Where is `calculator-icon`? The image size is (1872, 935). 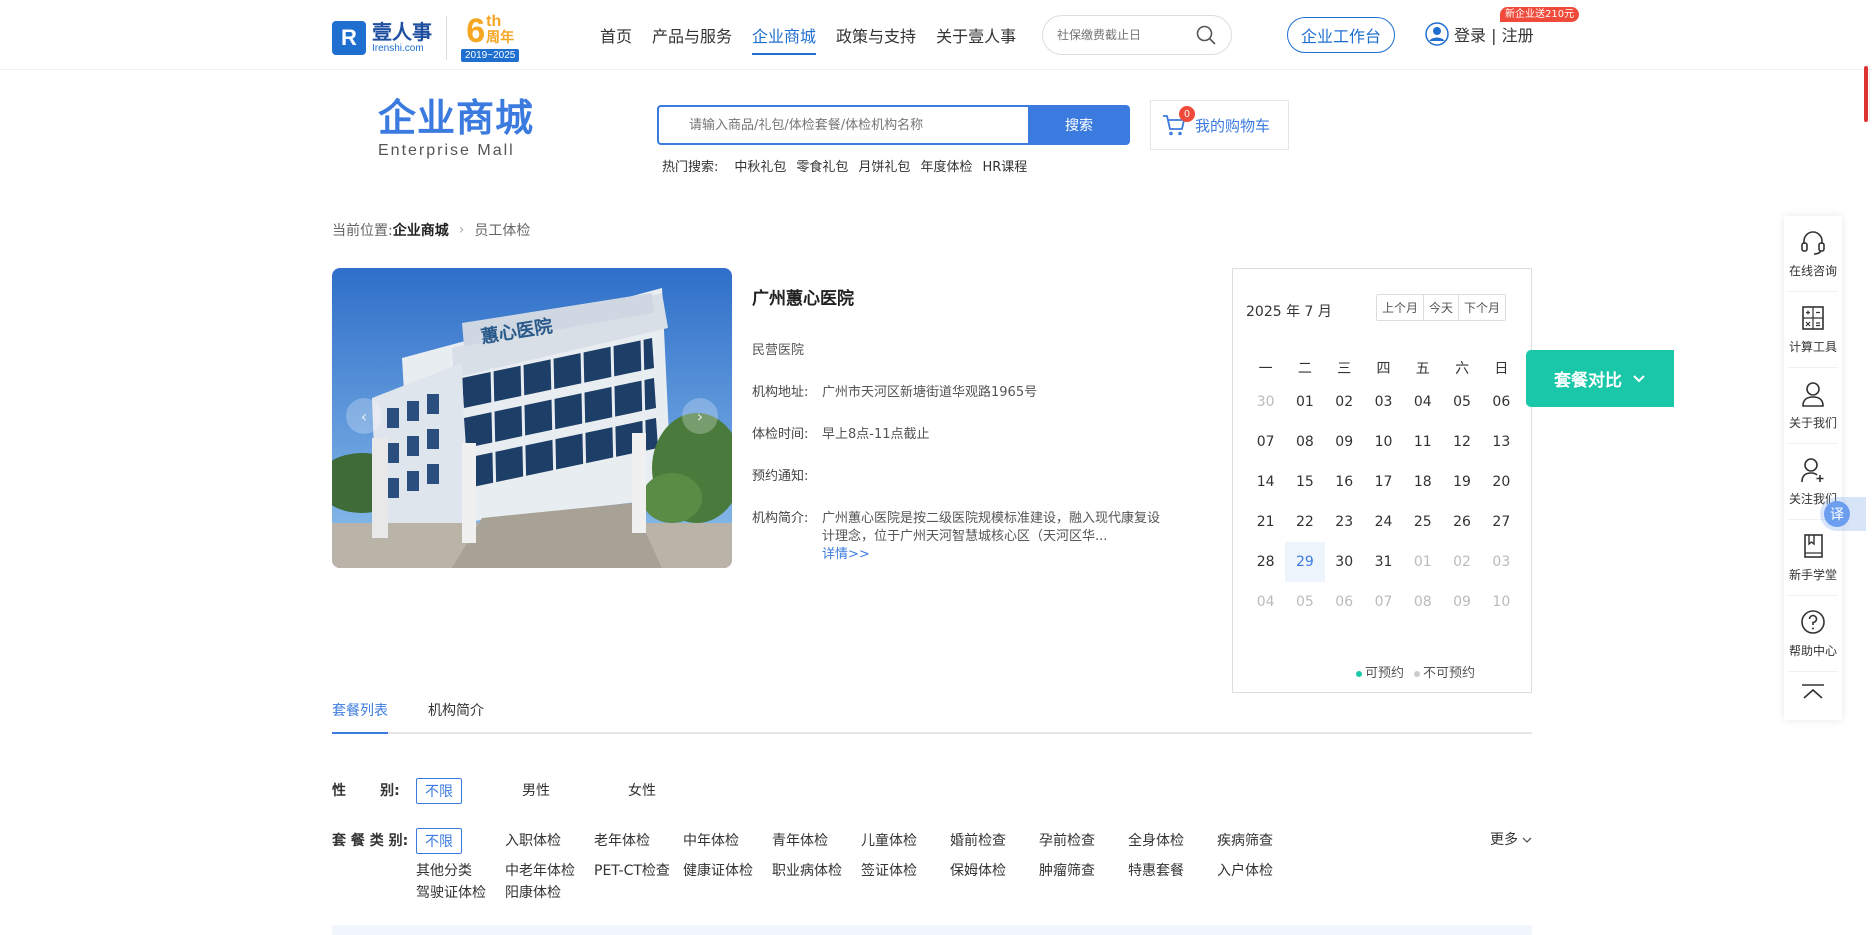 calculator-icon is located at coordinates (1813, 318).